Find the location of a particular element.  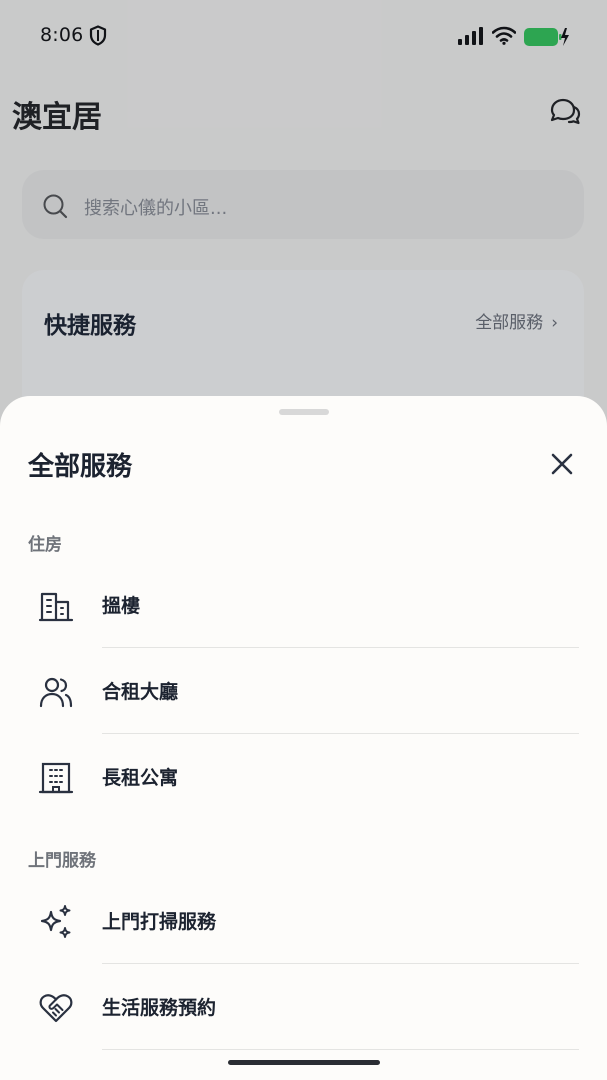

service-label: 長租公寓 is located at coordinates (140, 778).